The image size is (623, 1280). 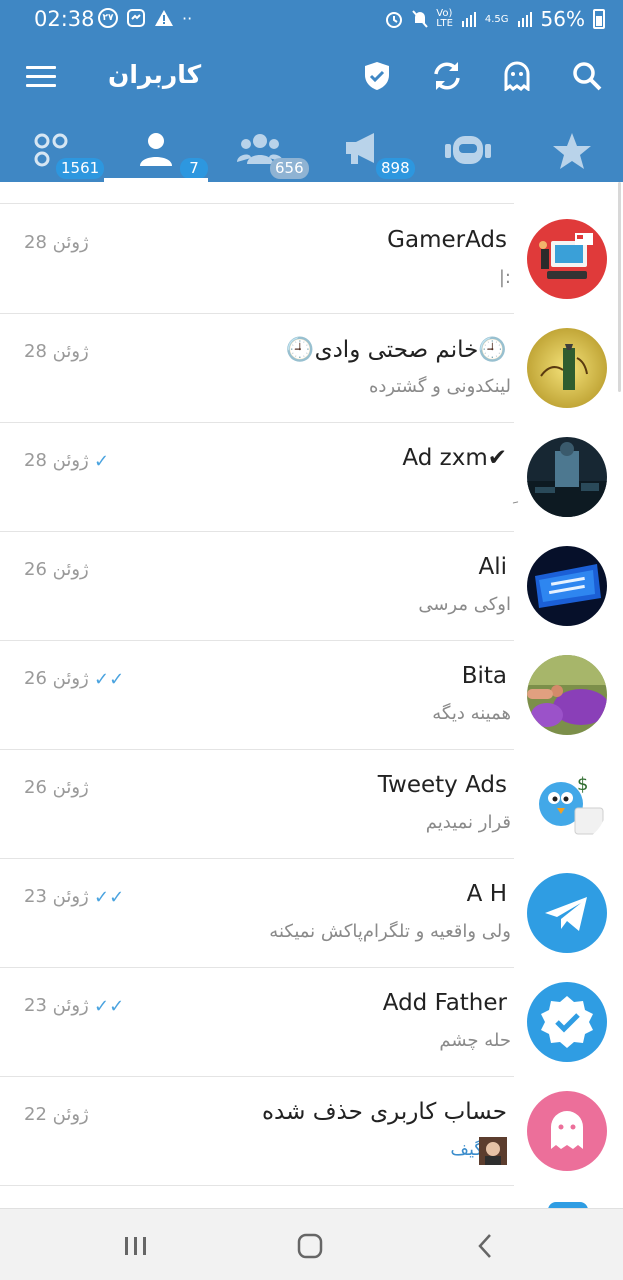 What do you see at coordinates (108, 18) in the screenshot?
I see `date-badge-icon: ۲۷` at bounding box center [108, 18].